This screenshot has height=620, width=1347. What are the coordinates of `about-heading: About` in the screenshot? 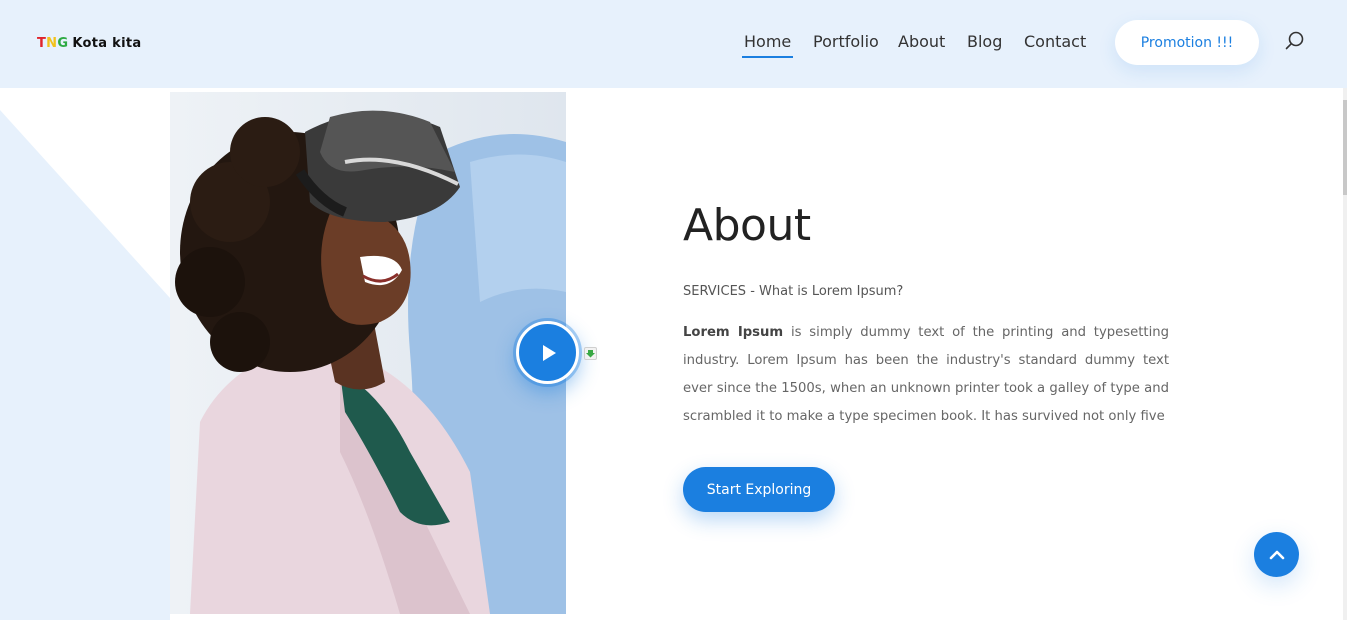 It's located at (747, 225).